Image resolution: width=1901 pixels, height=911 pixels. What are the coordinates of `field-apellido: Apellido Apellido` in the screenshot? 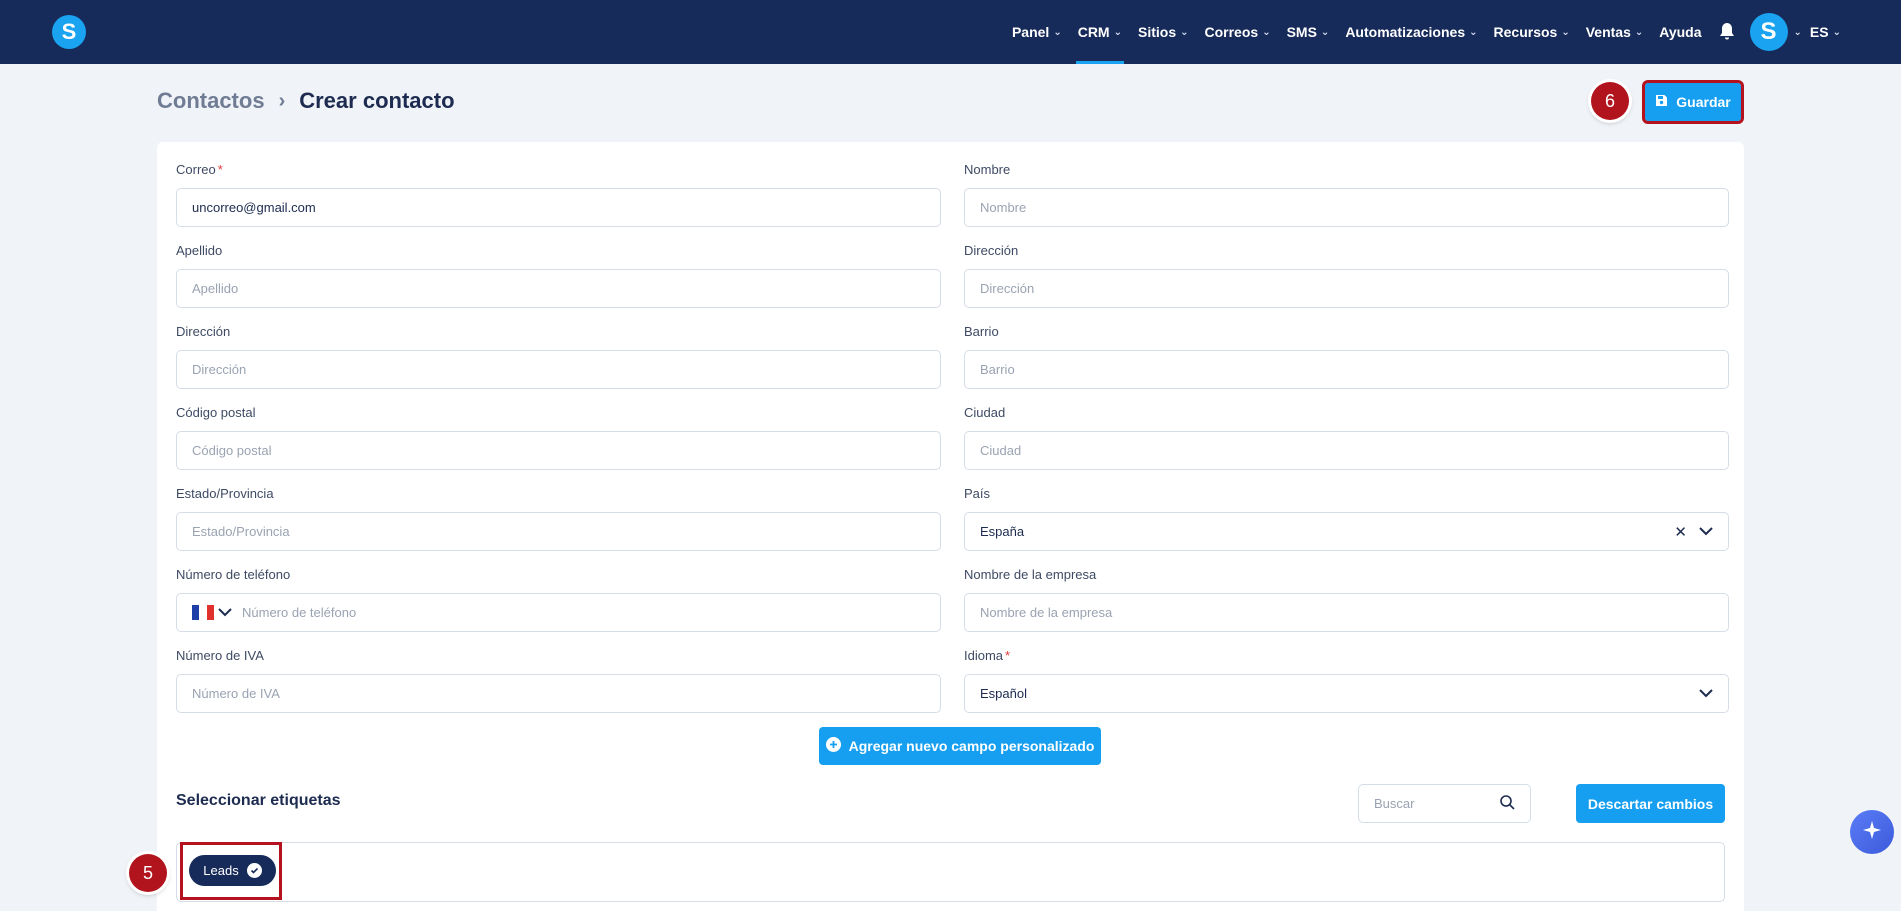 It's located at (558, 275).